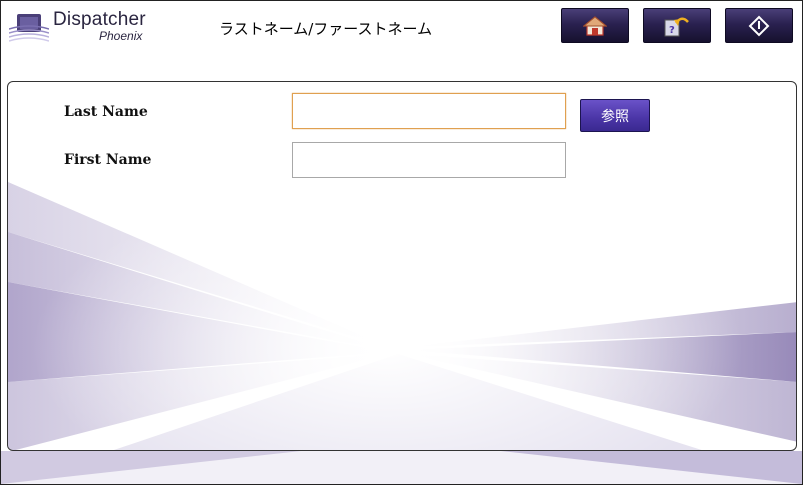  I want to click on app-name: Dispatcher, so click(99, 19).